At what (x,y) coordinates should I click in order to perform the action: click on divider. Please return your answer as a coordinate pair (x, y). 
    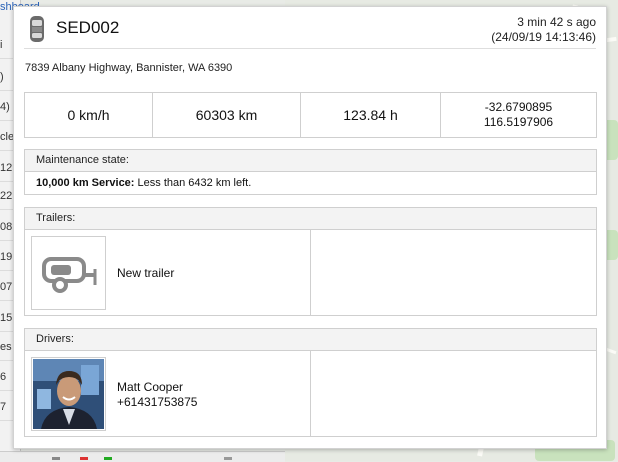
    Looking at the image, I should click on (310, 48).